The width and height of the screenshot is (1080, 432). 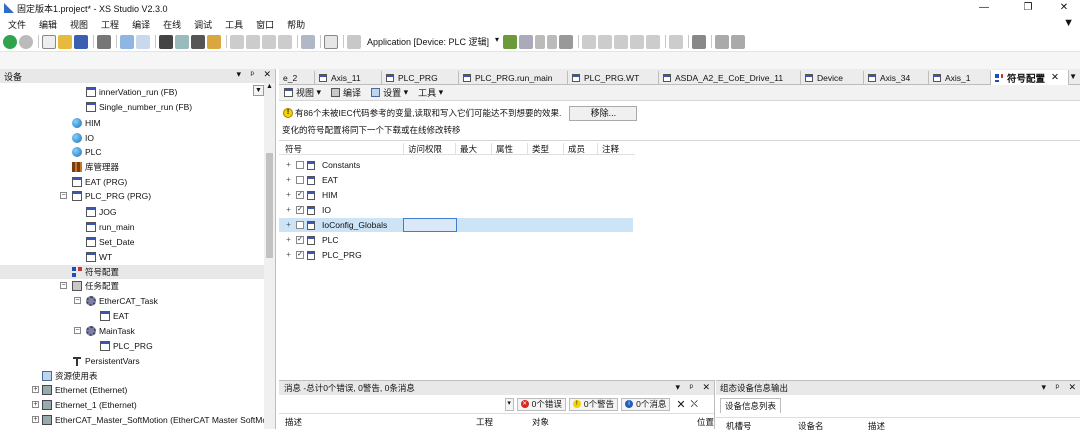 What do you see at coordinates (87, 152) in the screenshot?
I see `tree-item: PLC` at bounding box center [87, 152].